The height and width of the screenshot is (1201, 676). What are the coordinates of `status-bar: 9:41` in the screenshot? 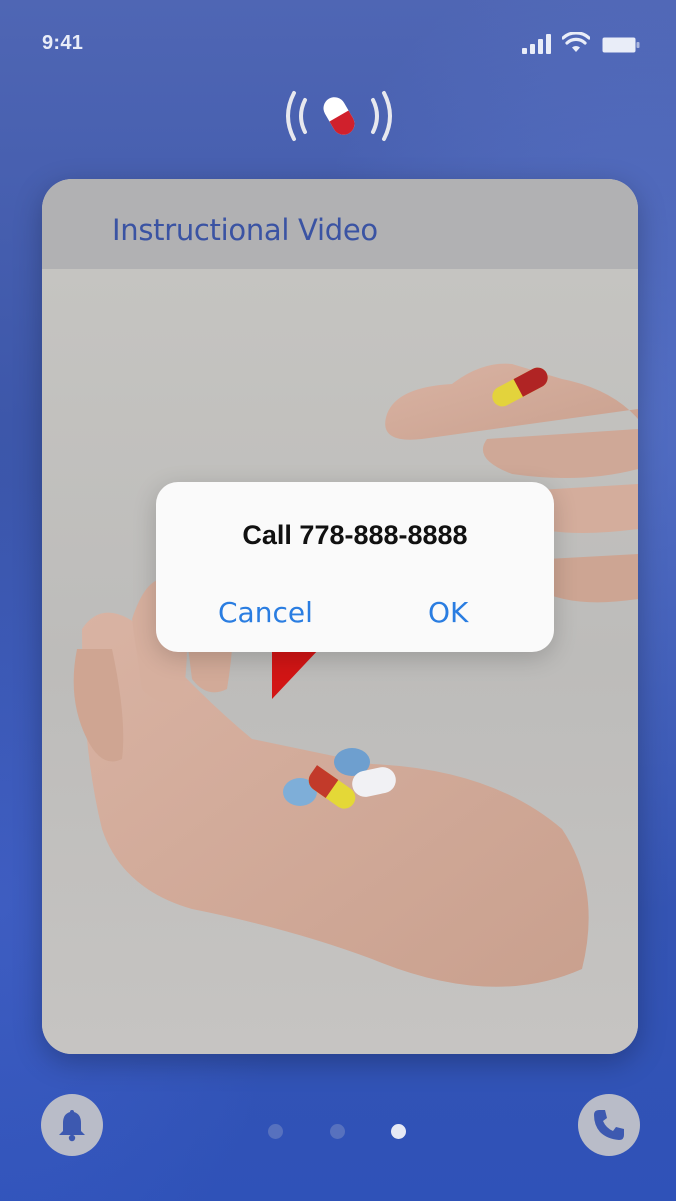 It's located at (341, 43).